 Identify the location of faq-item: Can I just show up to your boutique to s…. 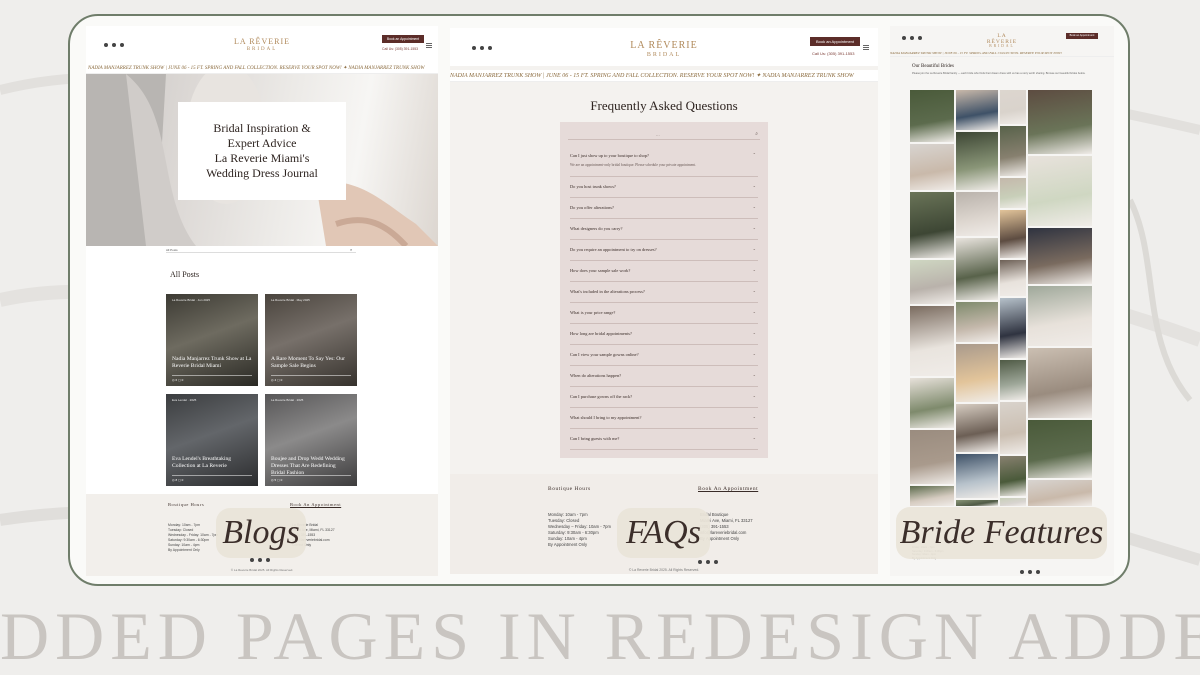
(664, 161).